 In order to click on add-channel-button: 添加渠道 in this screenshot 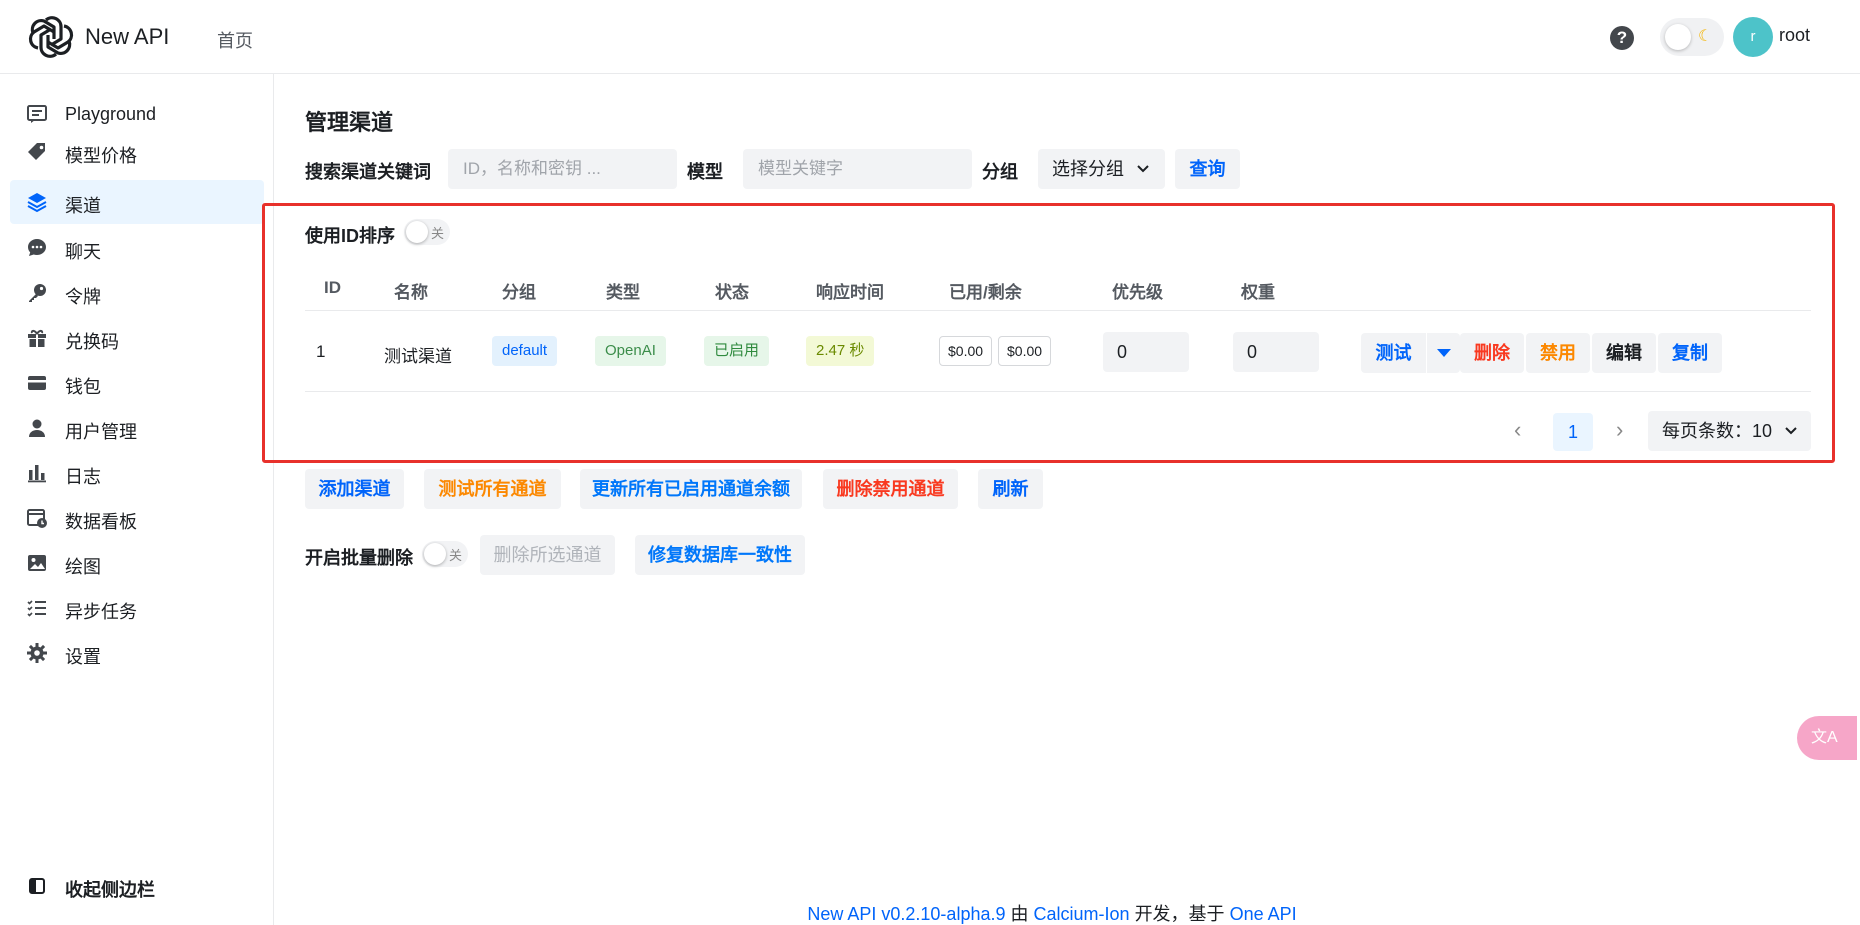, I will do `click(354, 489)`.